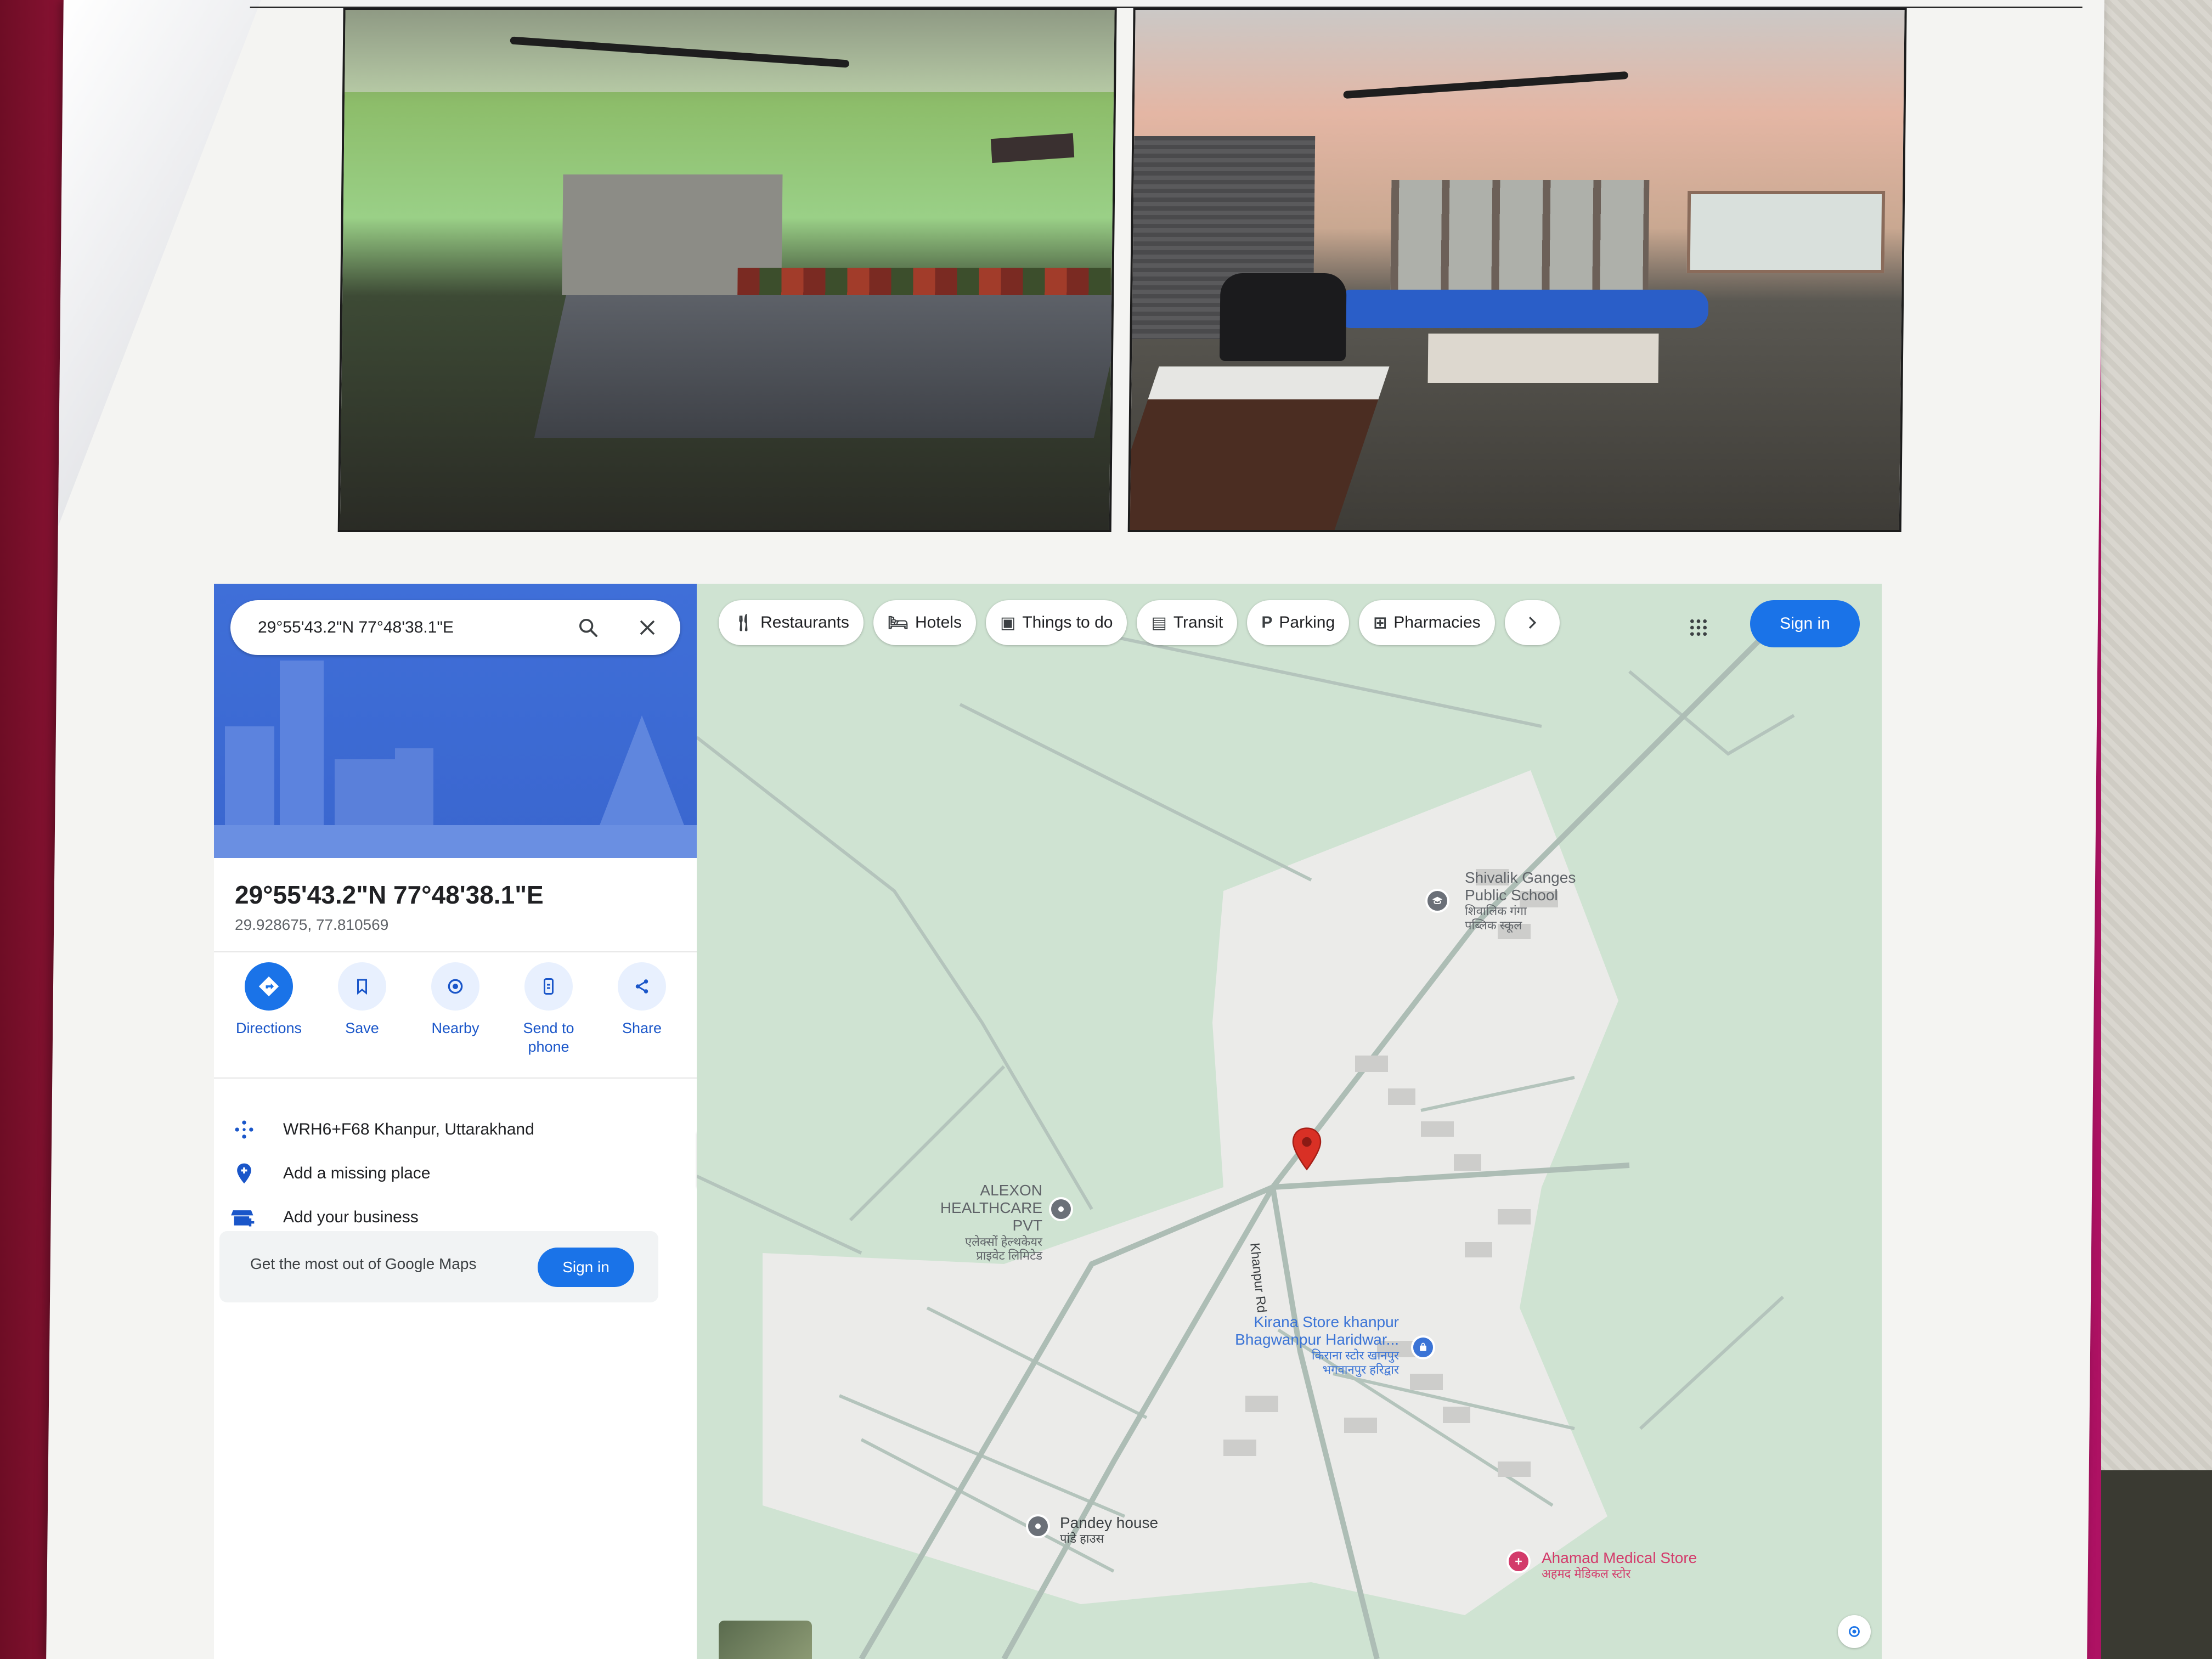 This screenshot has width=2212, height=1659. I want to click on directions-button: Directions, so click(269, 1017).